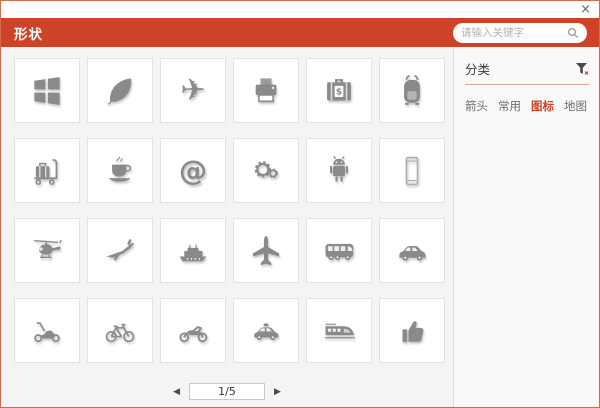 The width and height of the screenshot is (600, 408). I want to click on prev-page-icon: ◀, so click(176, 392).